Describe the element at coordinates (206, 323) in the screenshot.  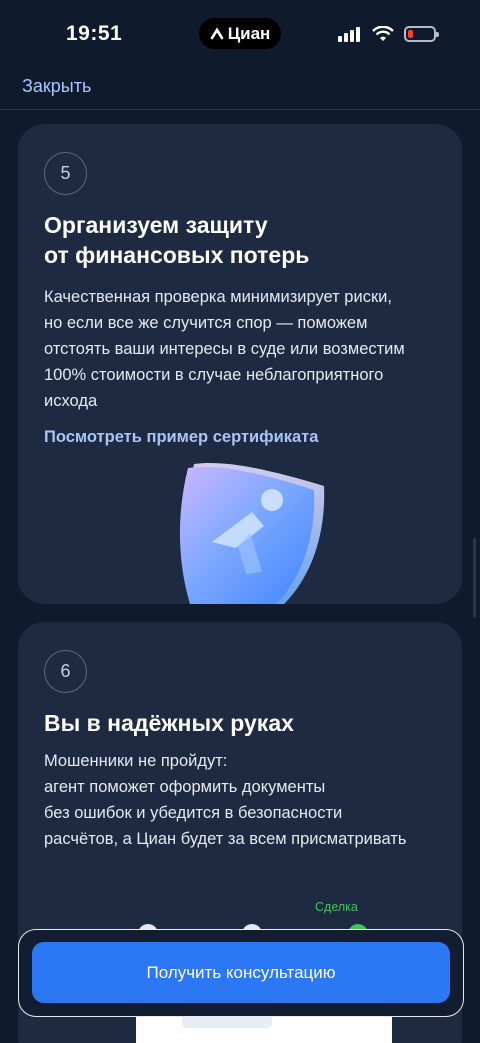
I see `description-line: но если все же случится спор — поможем` at that location.